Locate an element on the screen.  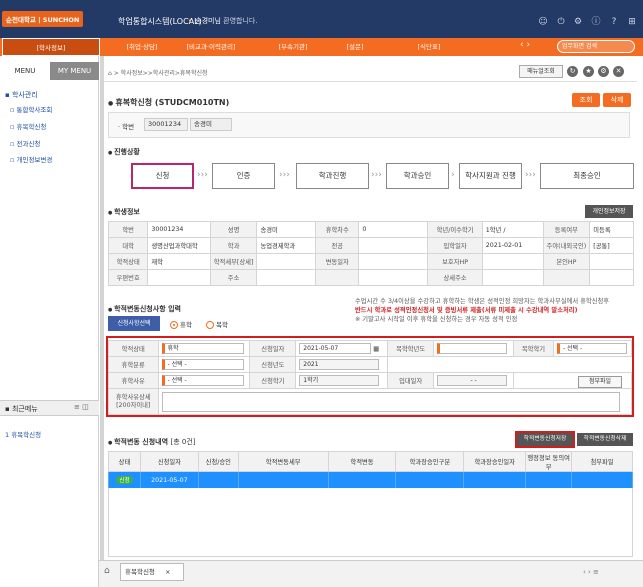
radio-return: 복학 is located at coordinates (217, 324).